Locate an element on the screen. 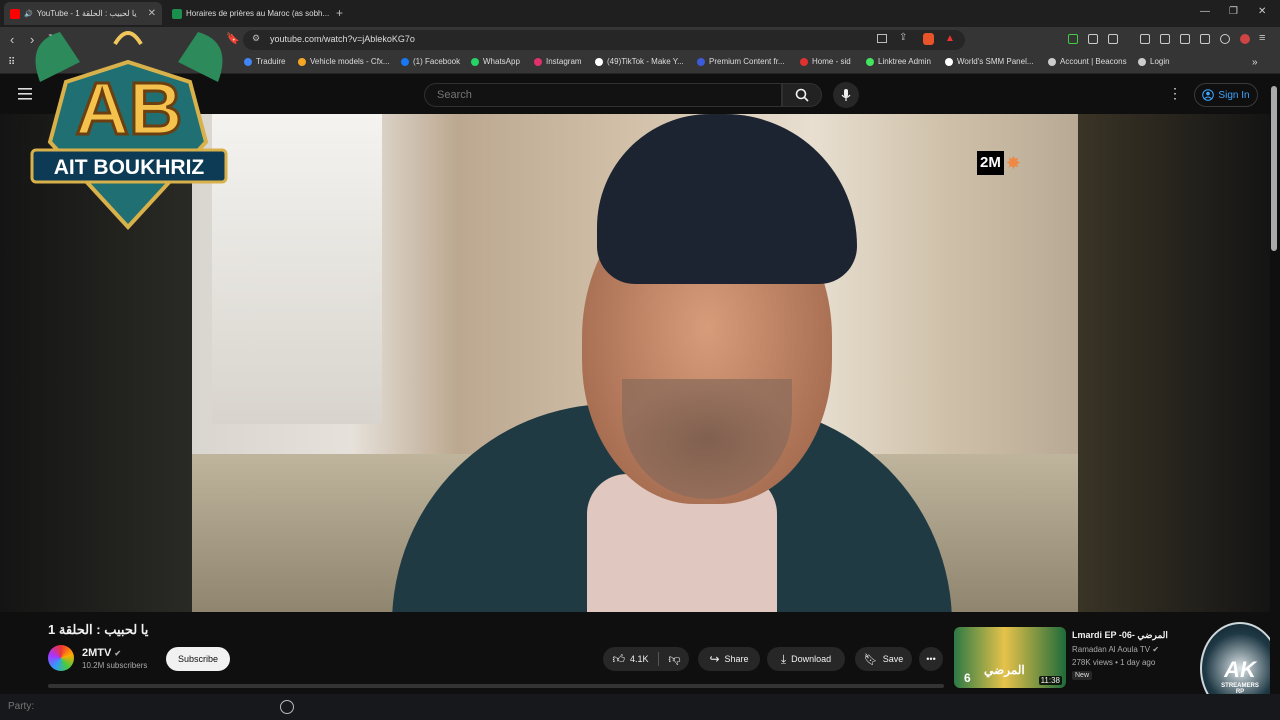 Image resolution: width=1280 pixels, height=720 pixels. site-info-icon: ⚙ is located at coordinates (256, 38).